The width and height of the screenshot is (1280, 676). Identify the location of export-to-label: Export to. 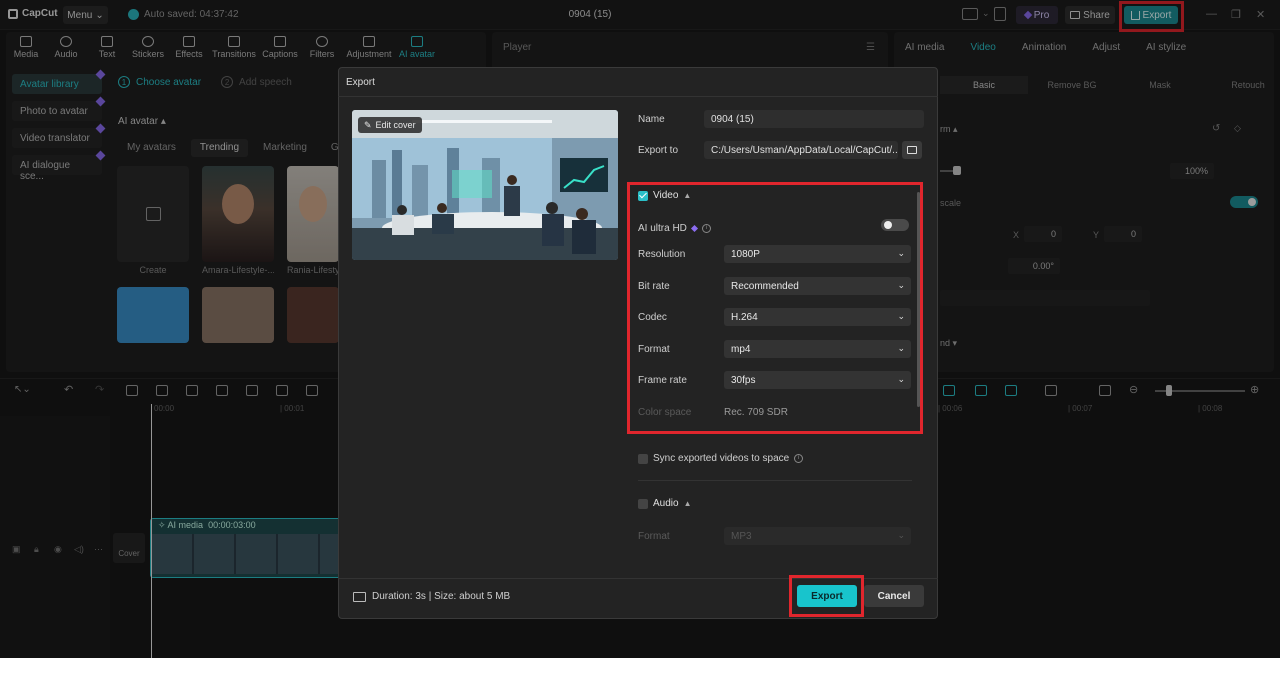
(658, 150).